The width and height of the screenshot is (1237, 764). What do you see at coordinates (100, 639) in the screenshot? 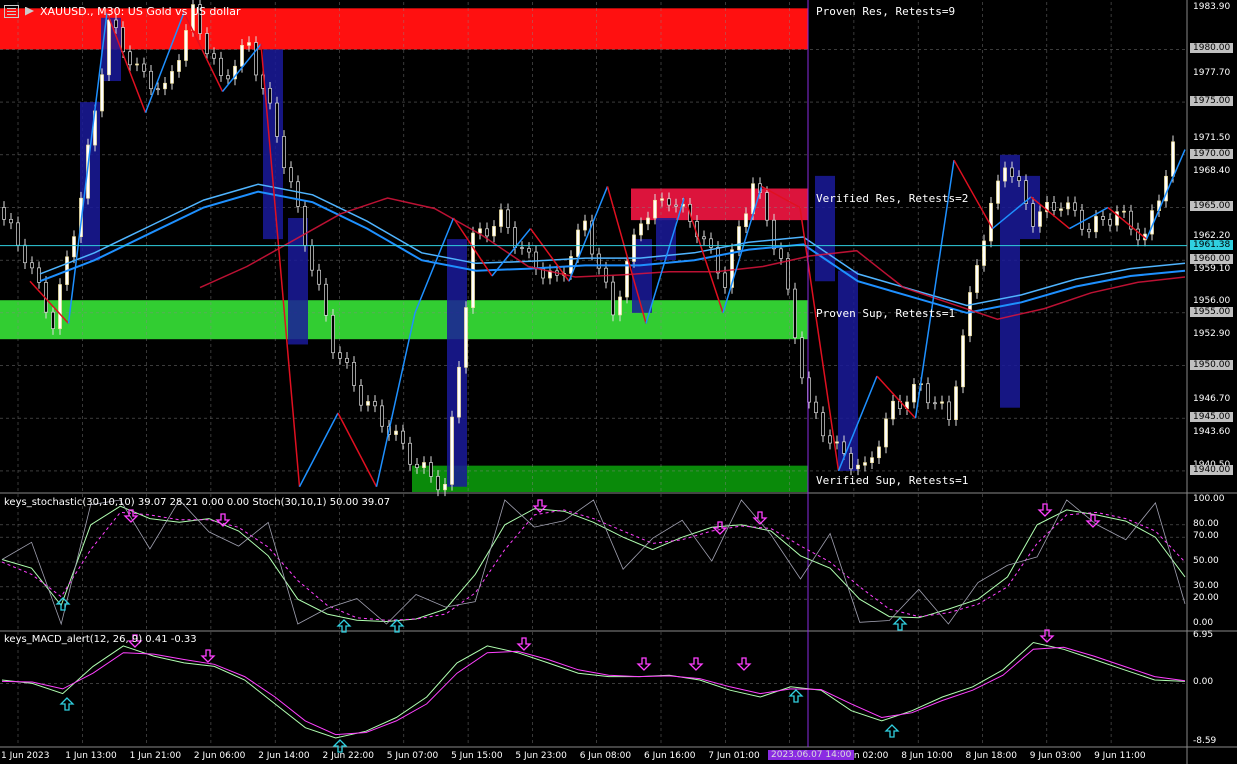
I see `macd-label: keys_MACD_alert(12, 26, 9) 0.41 -0.33` at bounding box center [100, 639].